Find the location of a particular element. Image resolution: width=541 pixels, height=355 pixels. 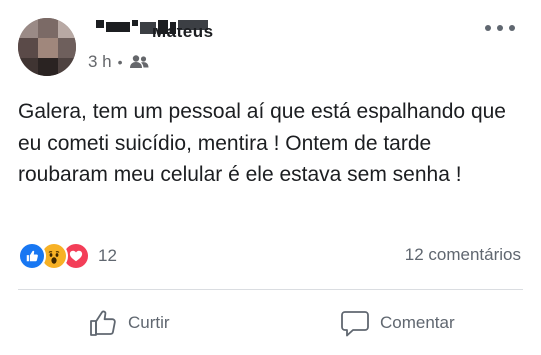

comment-button: Comentar is located at coordinates (397, 323).